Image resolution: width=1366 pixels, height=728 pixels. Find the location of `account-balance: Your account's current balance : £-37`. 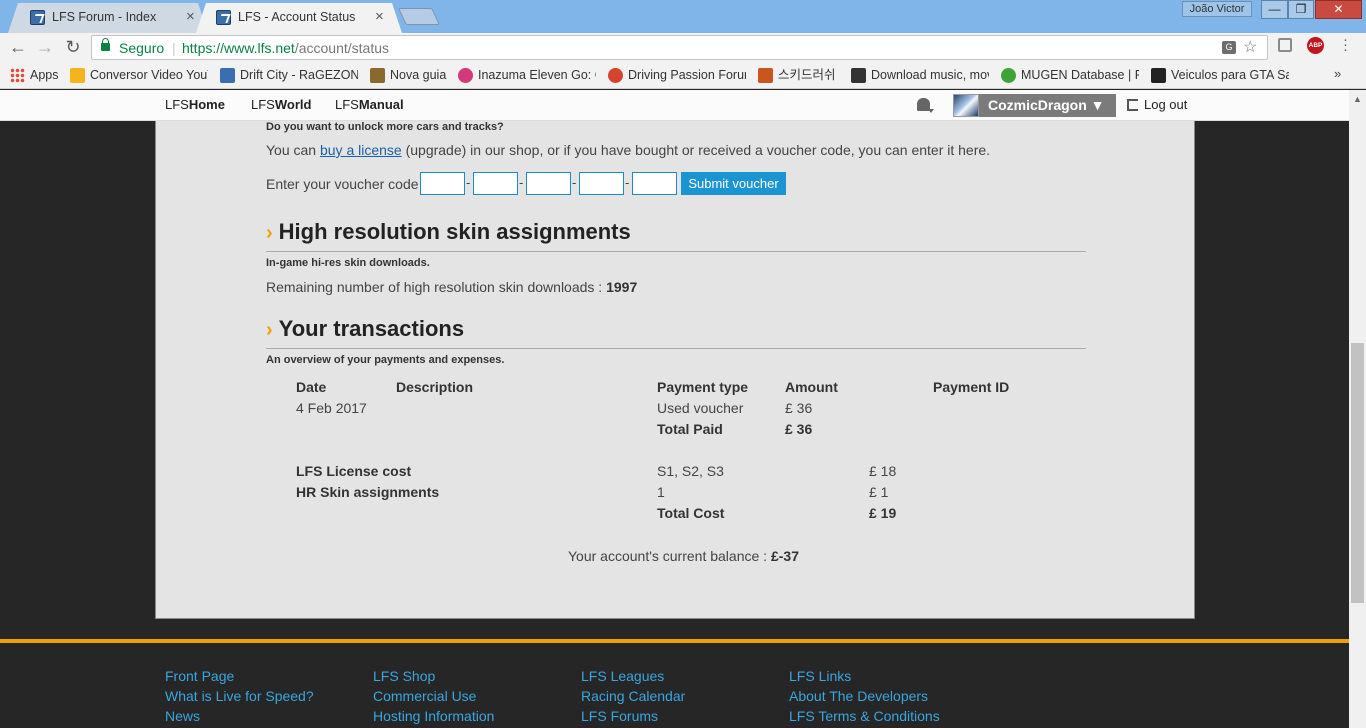

account-balance: Your account's current balance : £-37 is located at coordinates (683, 556).